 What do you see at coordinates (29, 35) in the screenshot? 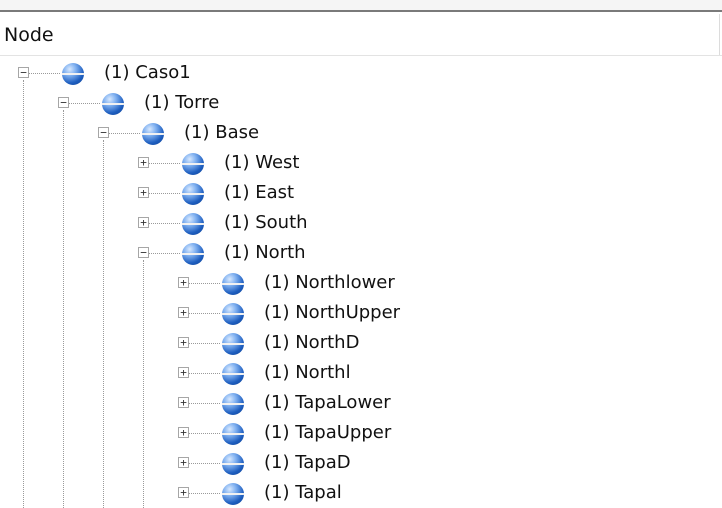
I see `column-header-label: Node` at bounding box center [29, 35].